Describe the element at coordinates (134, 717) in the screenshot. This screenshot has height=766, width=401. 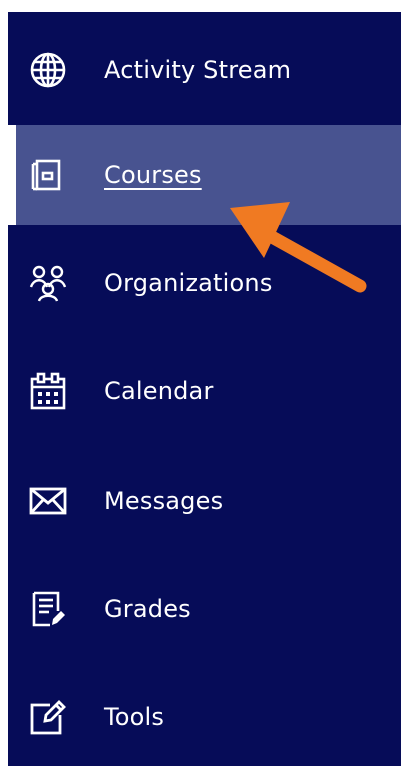
I see `nav-item-label: Tools` at that location.